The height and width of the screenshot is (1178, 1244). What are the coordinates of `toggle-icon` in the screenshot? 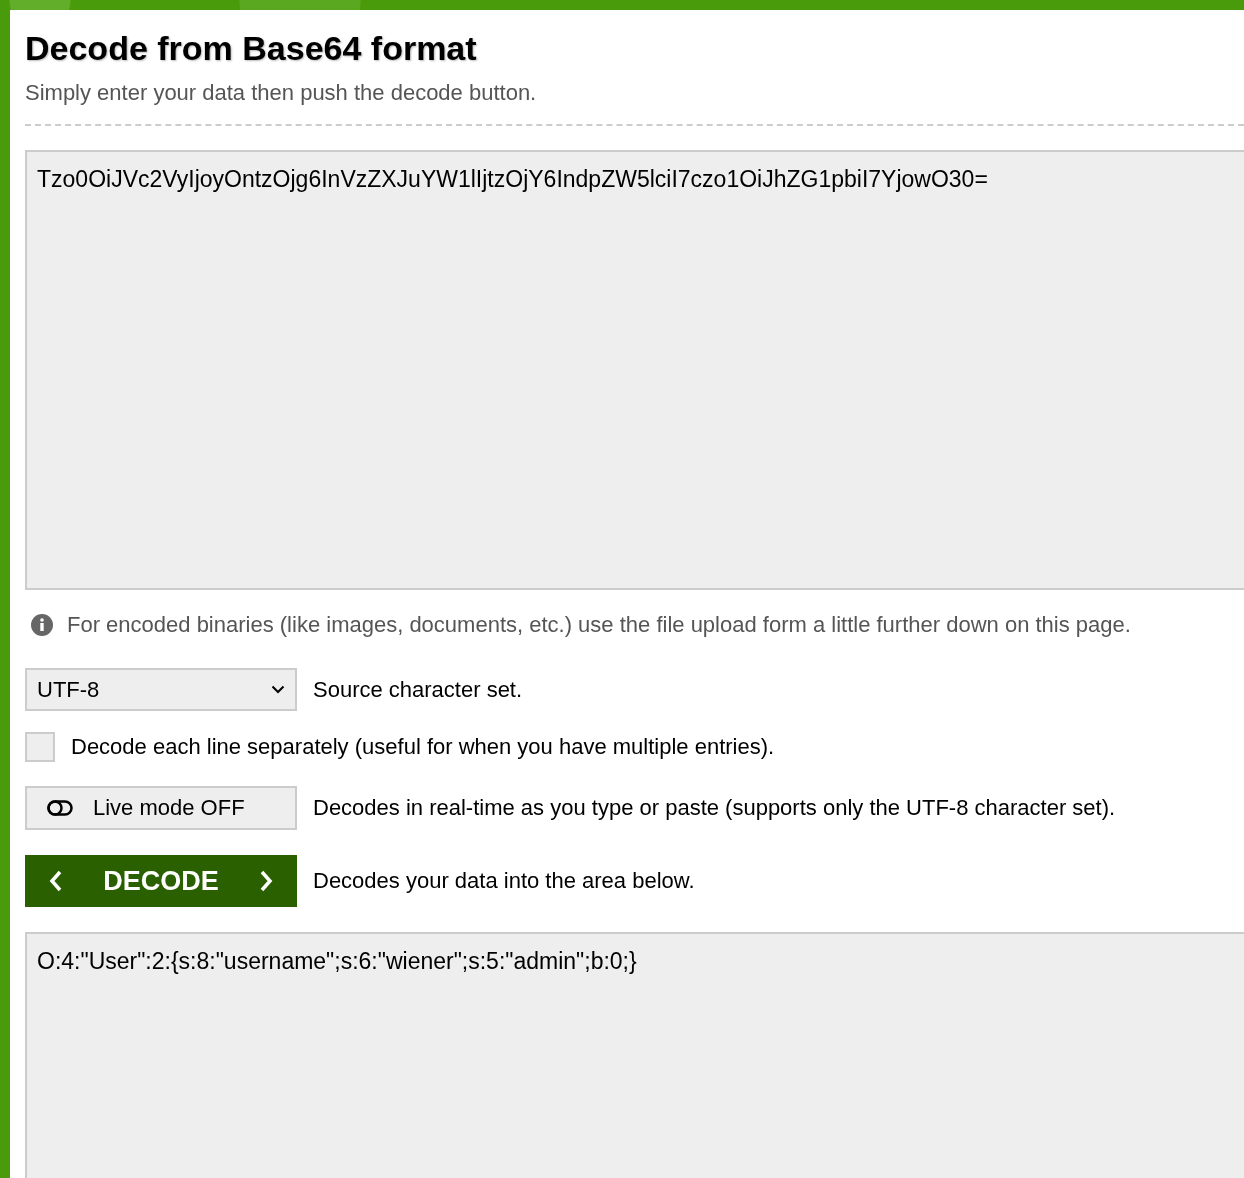 It's located at (60, 808).